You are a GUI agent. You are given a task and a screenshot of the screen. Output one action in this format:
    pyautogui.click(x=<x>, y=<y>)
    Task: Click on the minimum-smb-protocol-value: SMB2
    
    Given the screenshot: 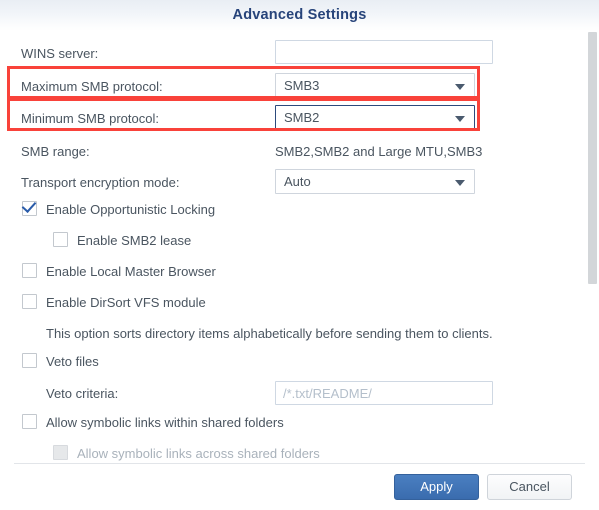 What is the action you would take?
    pyautogui.click(x=302, y=117)
    